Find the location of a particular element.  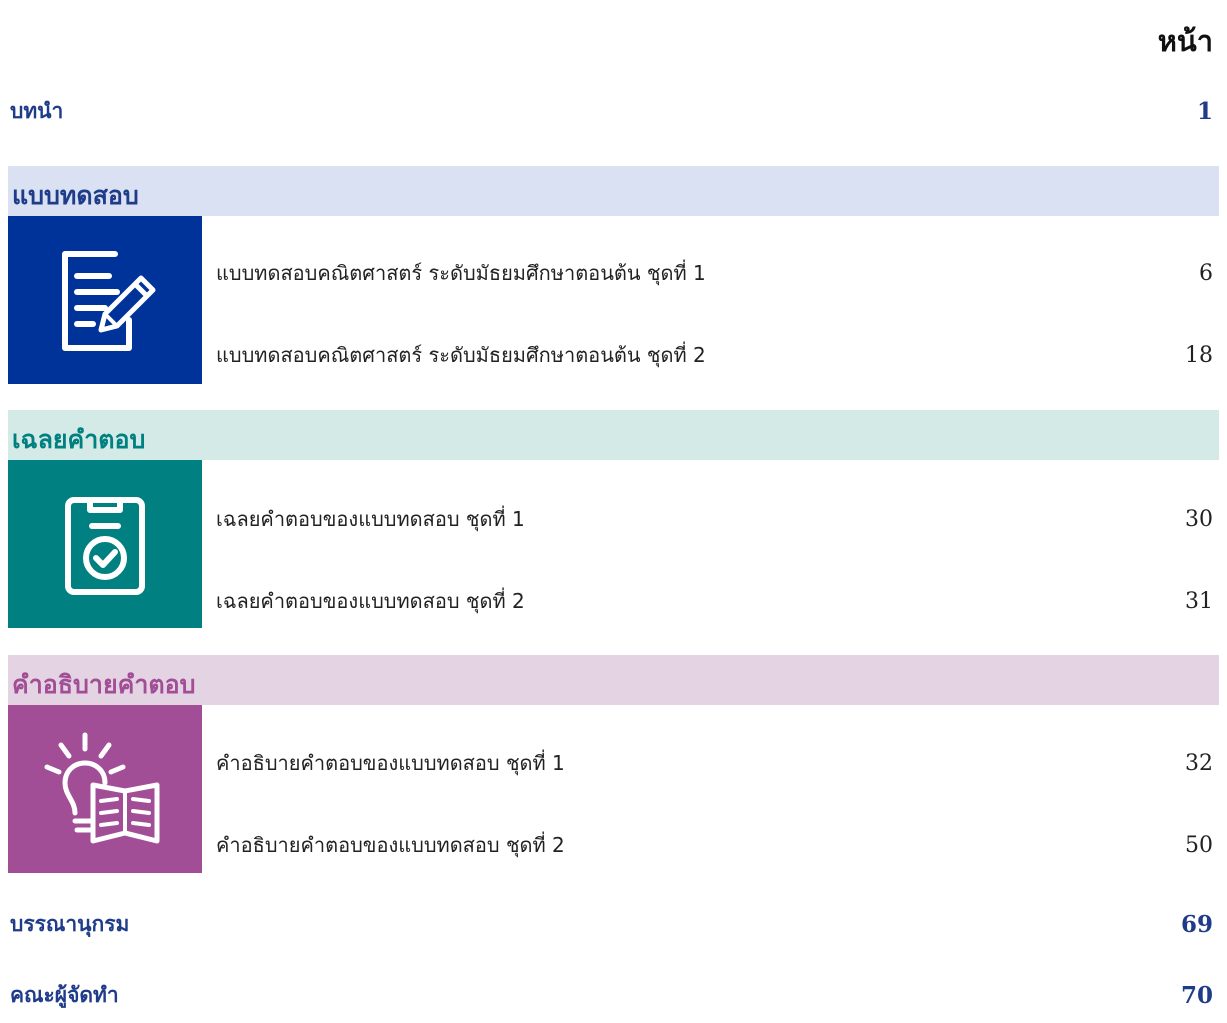

section-icon-box-tests is located at coordinates (105, 300).